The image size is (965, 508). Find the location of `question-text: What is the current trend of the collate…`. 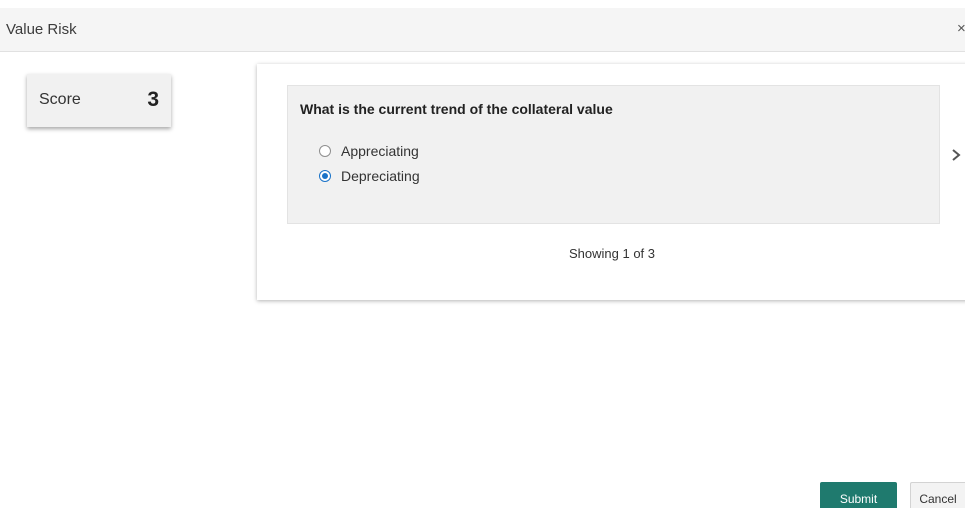

question-text: What is the current trend of the collate… is located at coordinates (456, 109).